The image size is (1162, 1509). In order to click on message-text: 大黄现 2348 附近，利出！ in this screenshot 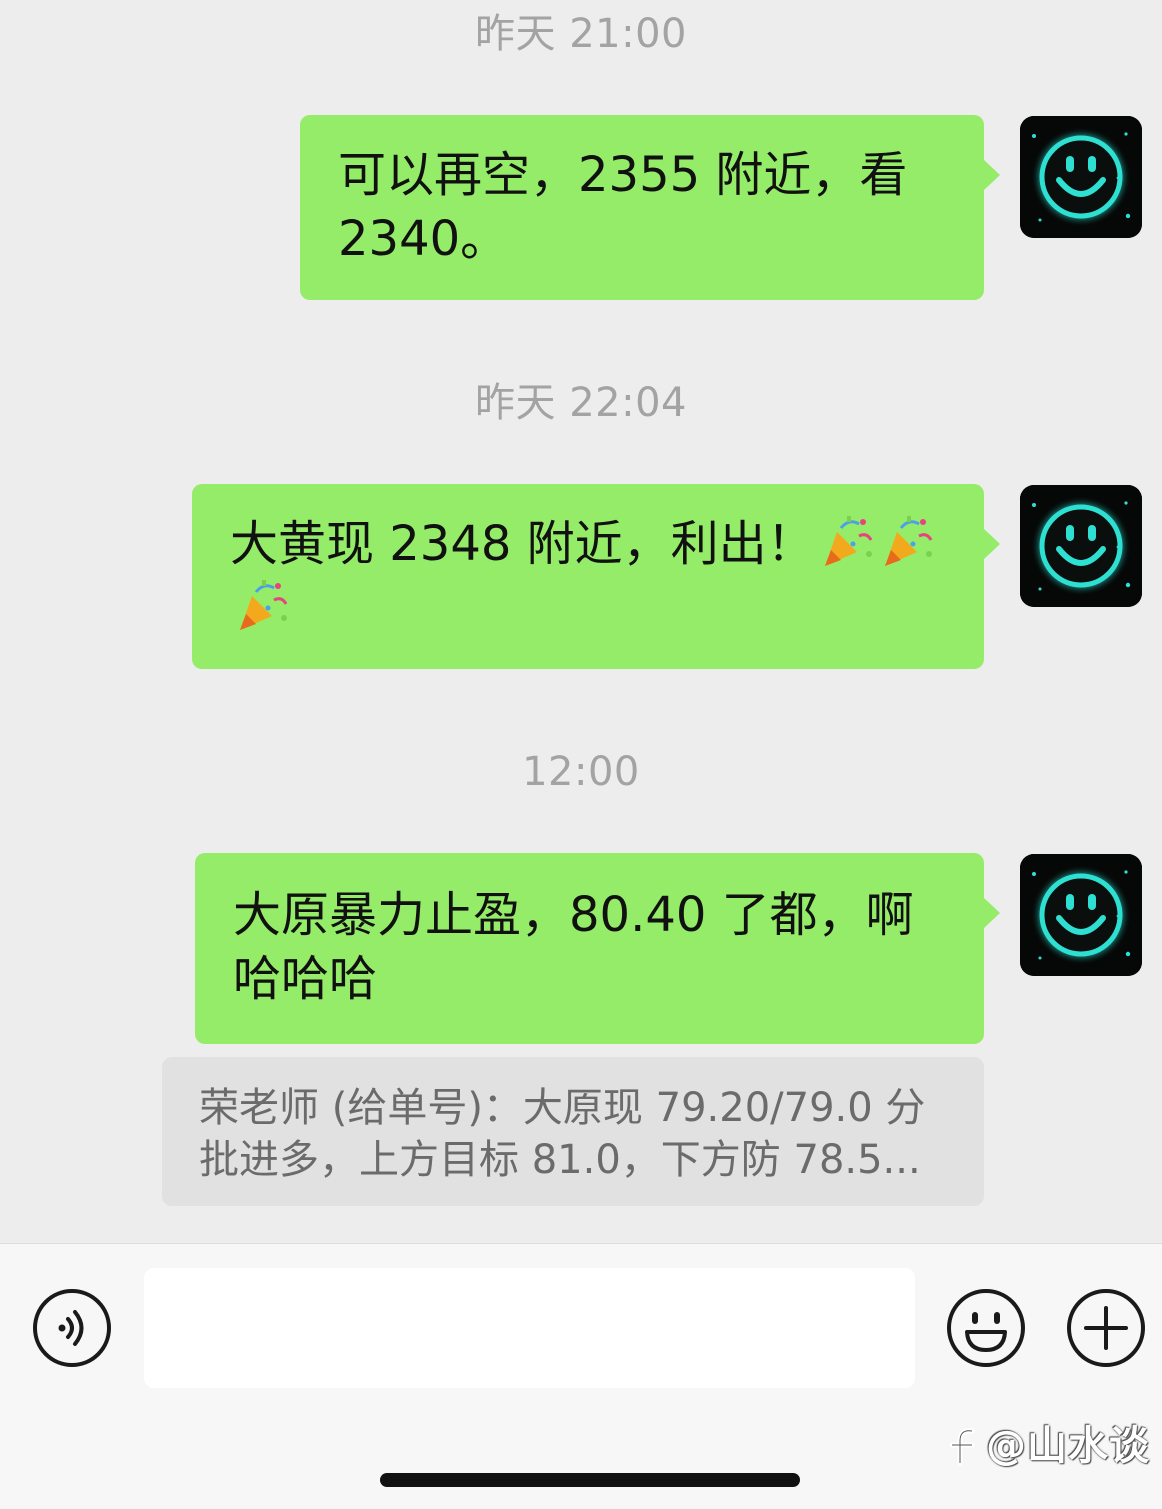, I will do `click(522, 544)`.